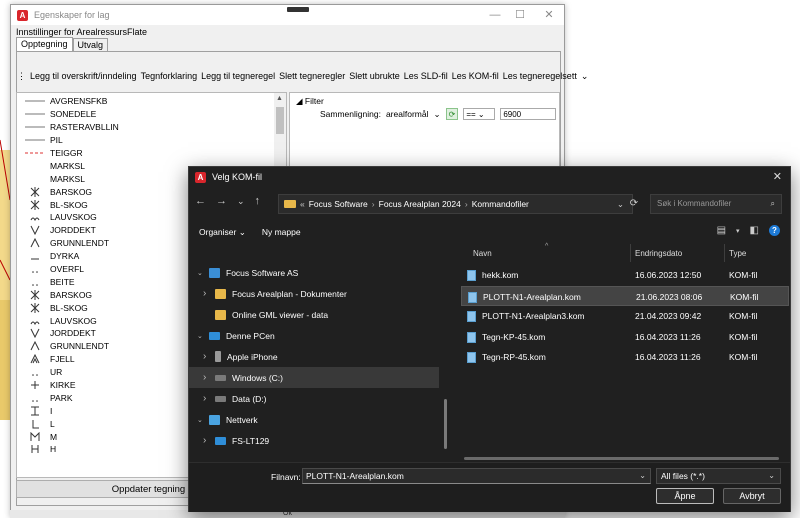 Image resolution: width=800 pixels, height=518 pixels. I want to click on new-folder-button: Ny mappe, so click(281, 232).